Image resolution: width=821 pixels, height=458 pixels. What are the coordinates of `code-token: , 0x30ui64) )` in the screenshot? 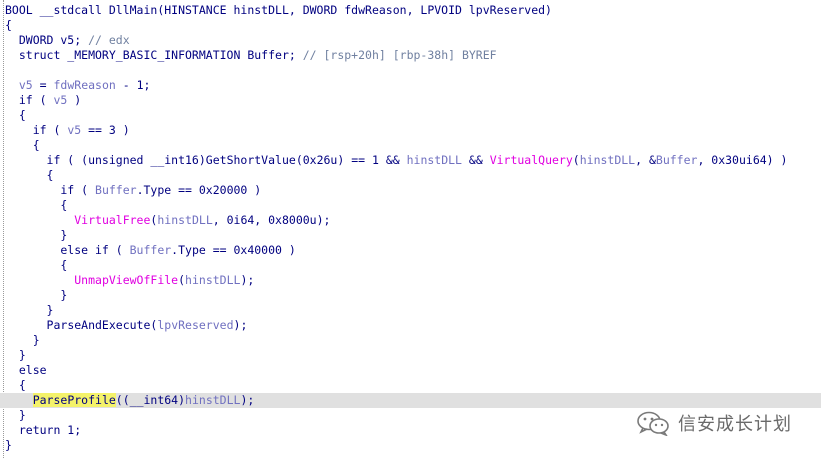 It's located at (742, 160).